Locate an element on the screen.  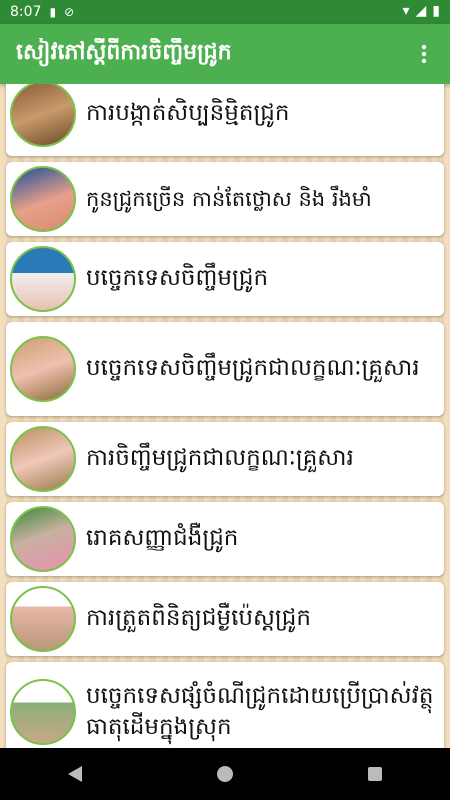
sd-card-icon: ▮ is located at coordinates (53, 12).